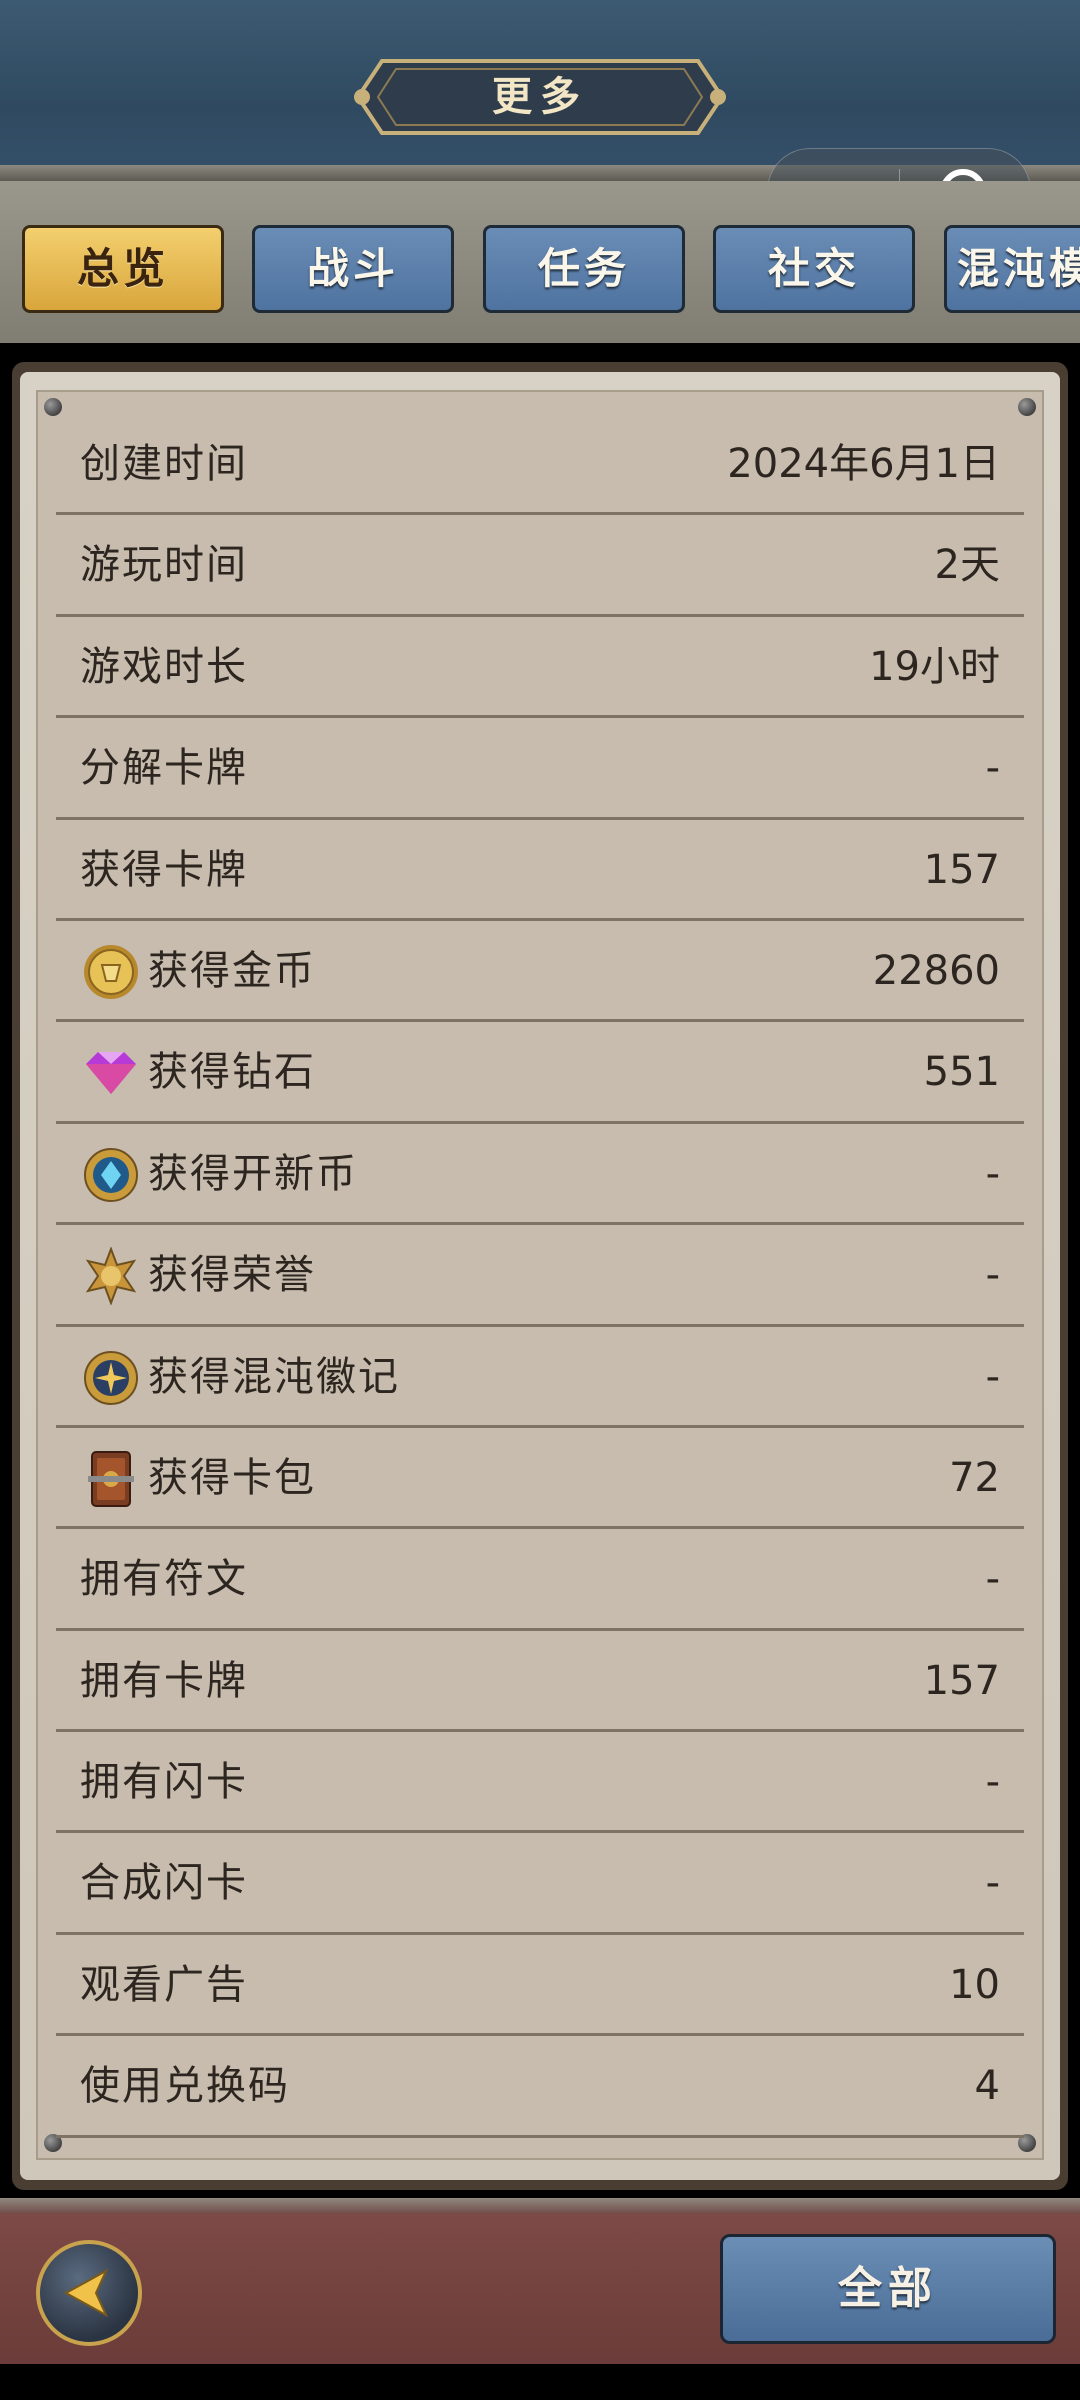 The image size is (1080, 2400). Describe the element at coordinates (540, 972) in the screenshot. I see `stat-row-gold: 获得金币 22860` at that location.